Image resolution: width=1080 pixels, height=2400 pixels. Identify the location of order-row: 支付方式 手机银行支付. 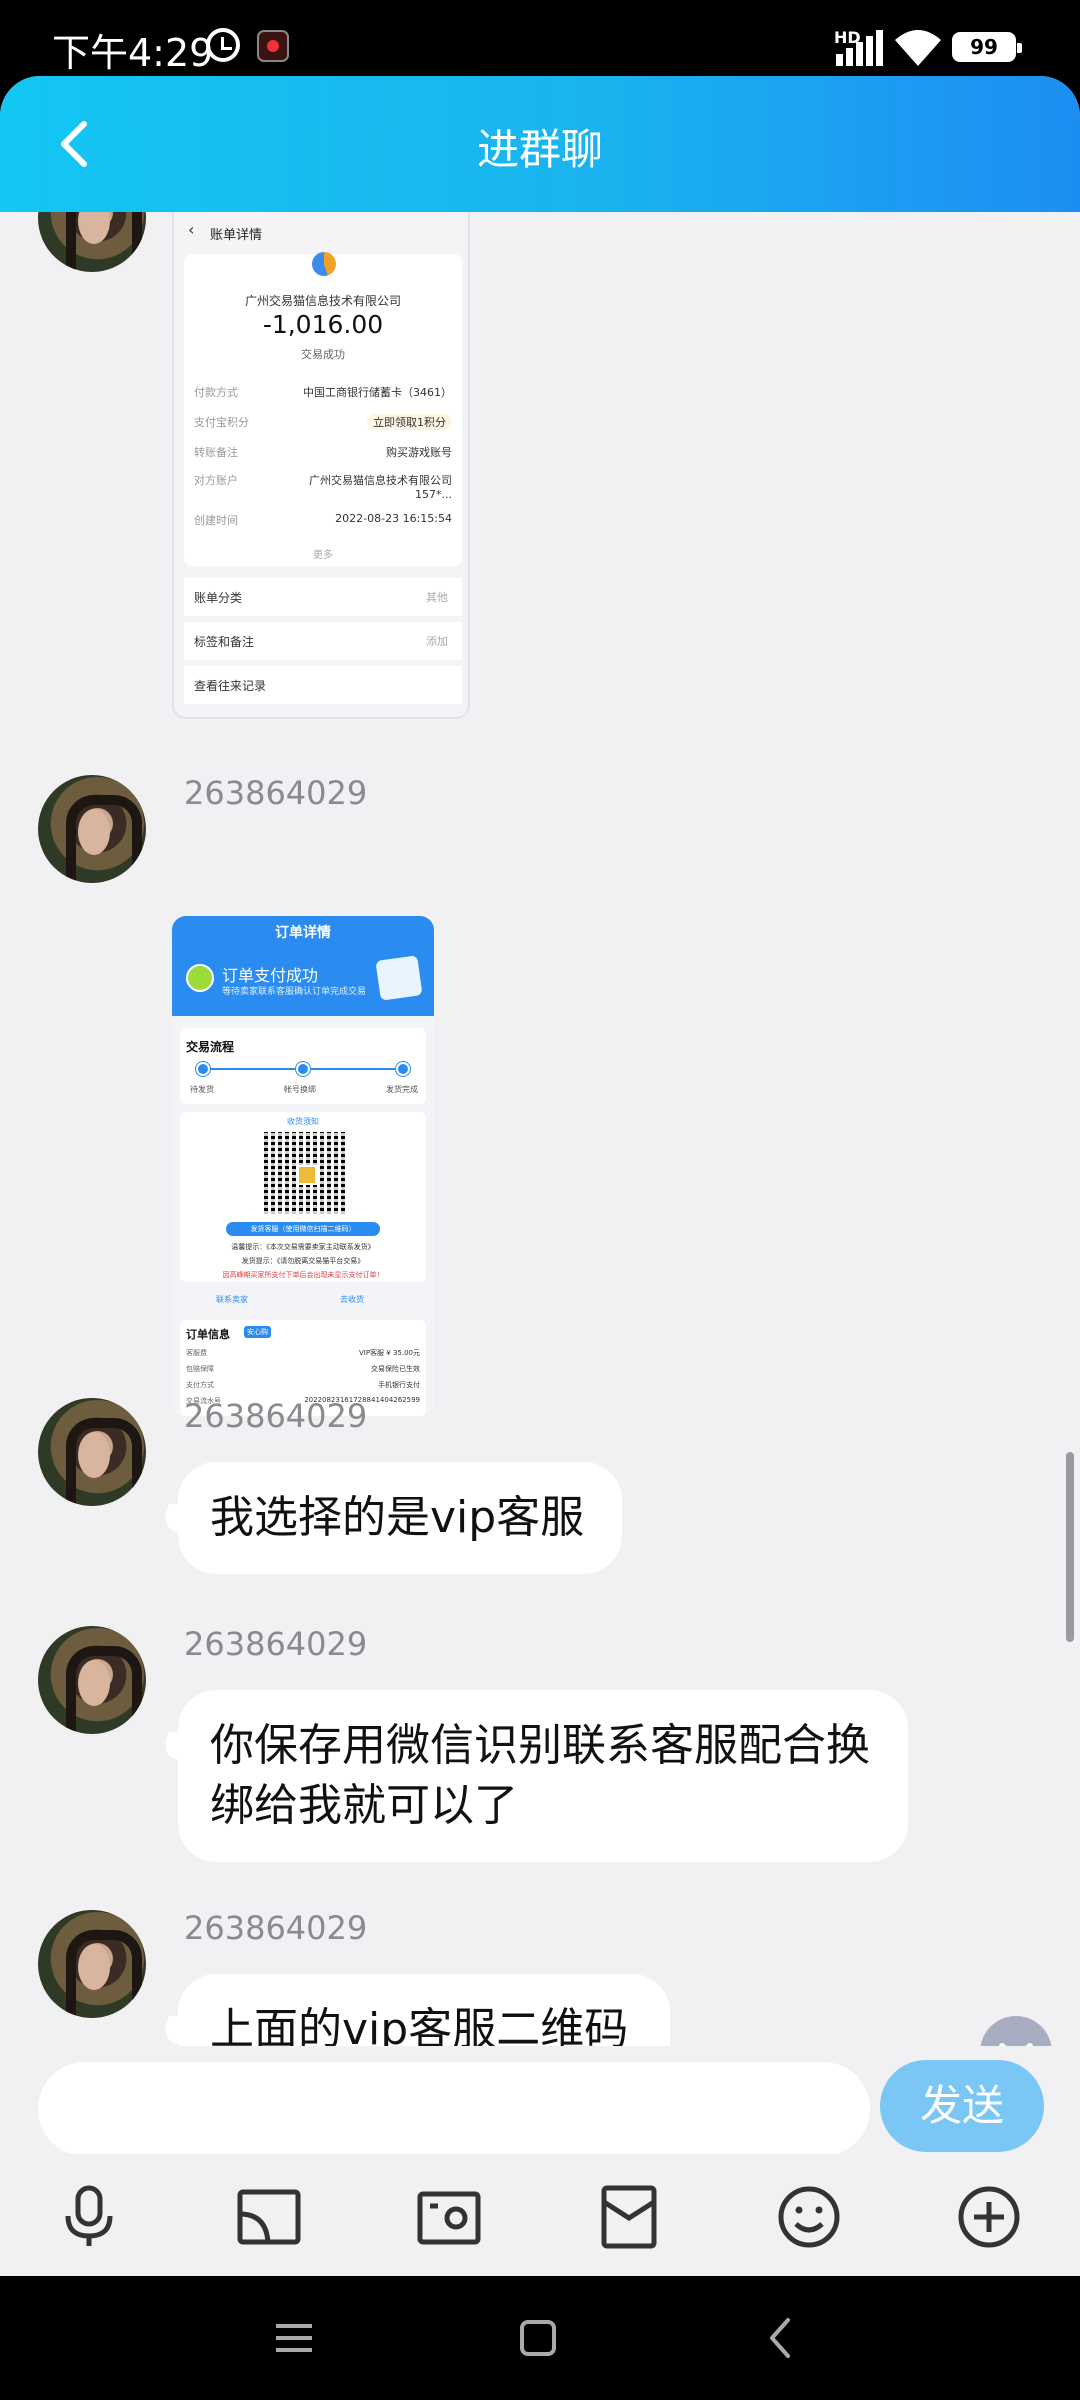
(303, 1386).